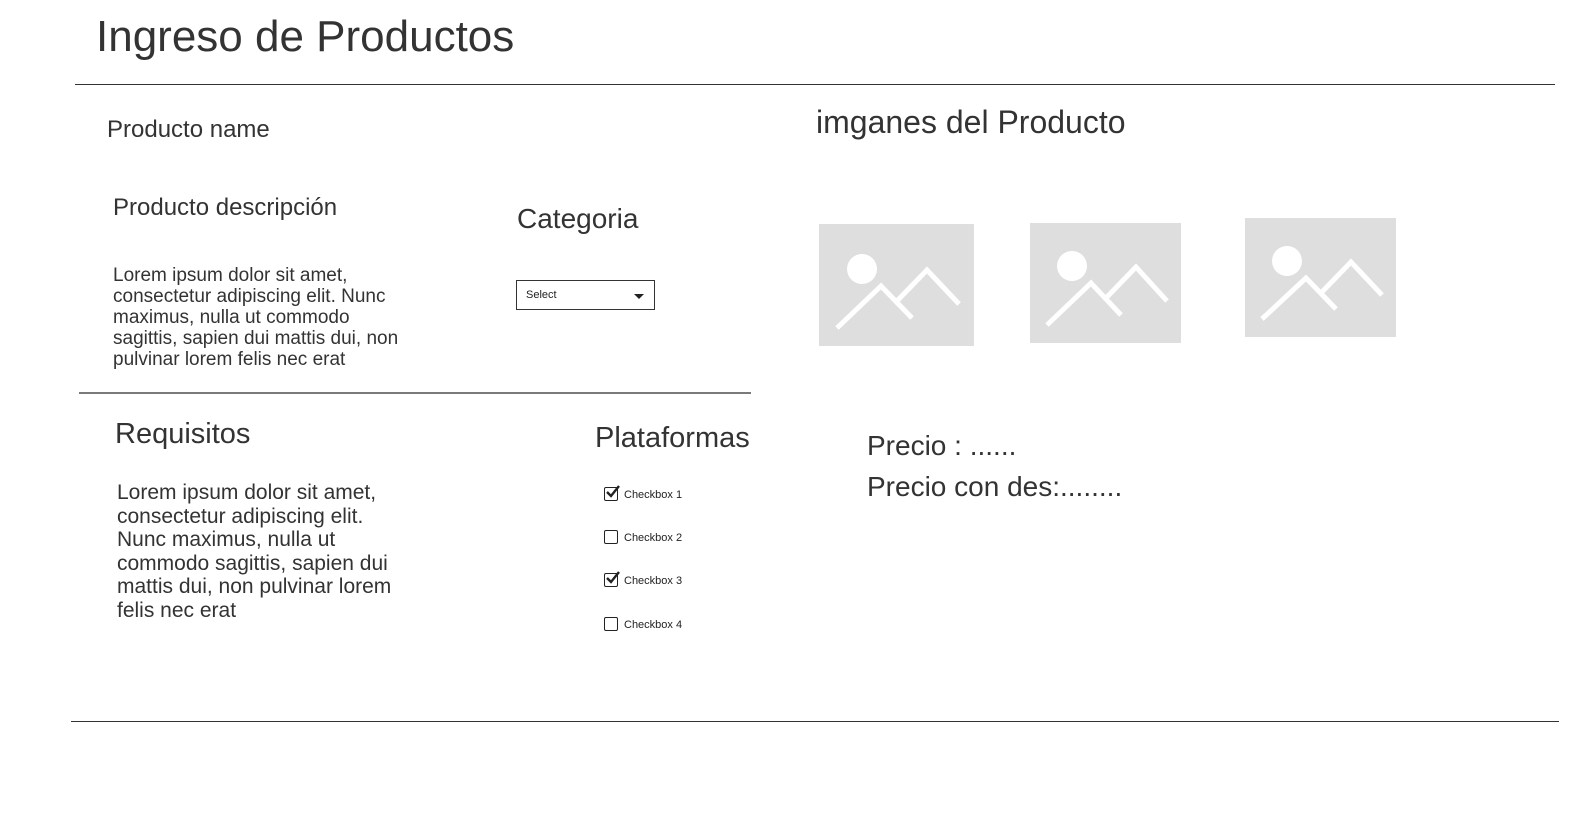  Describe the element at coordinates (971, 122) in the screenshot. I see `images-label: imganes del Producto` at that location.